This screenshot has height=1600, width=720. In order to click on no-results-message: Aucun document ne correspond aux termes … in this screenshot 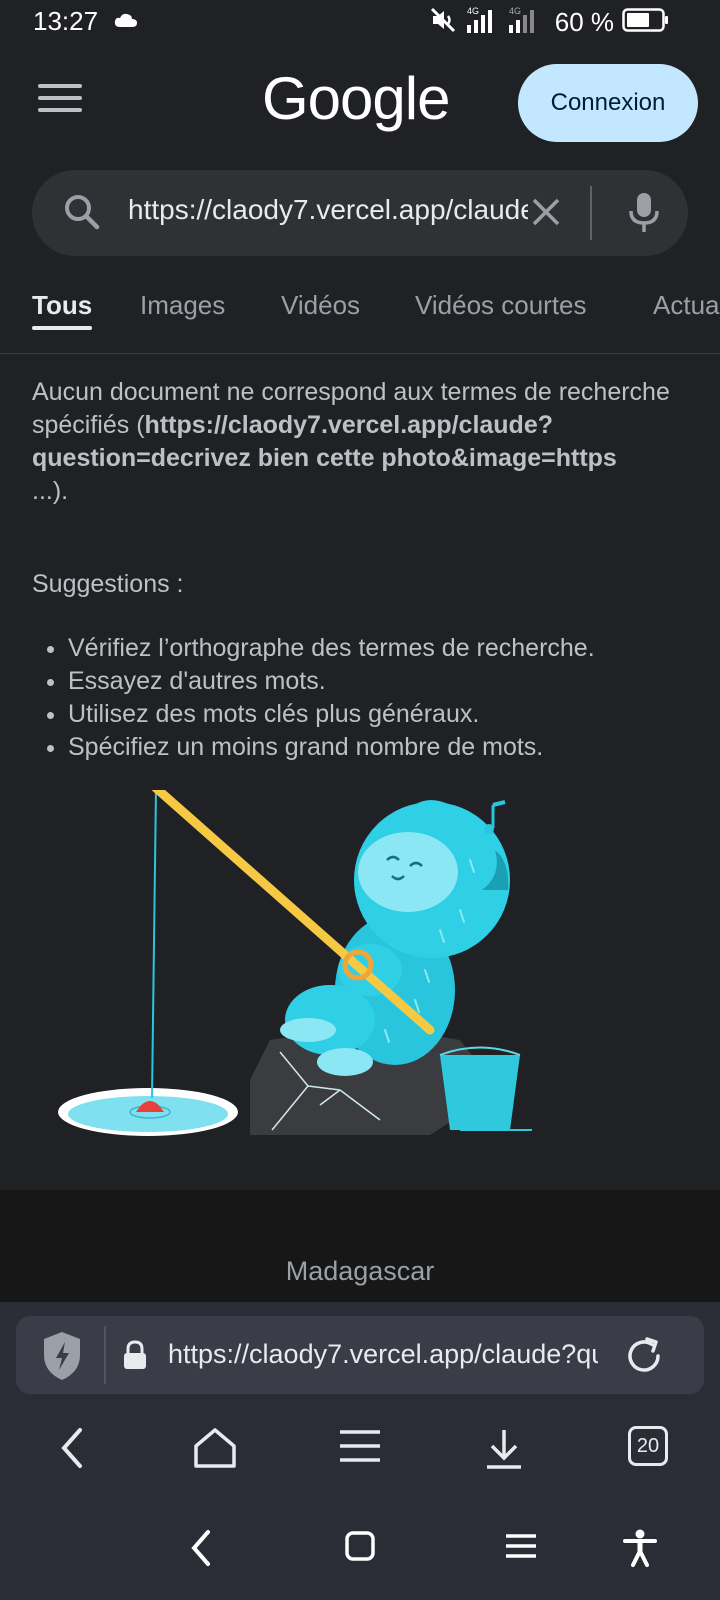, I will do `click(362, 442)`.